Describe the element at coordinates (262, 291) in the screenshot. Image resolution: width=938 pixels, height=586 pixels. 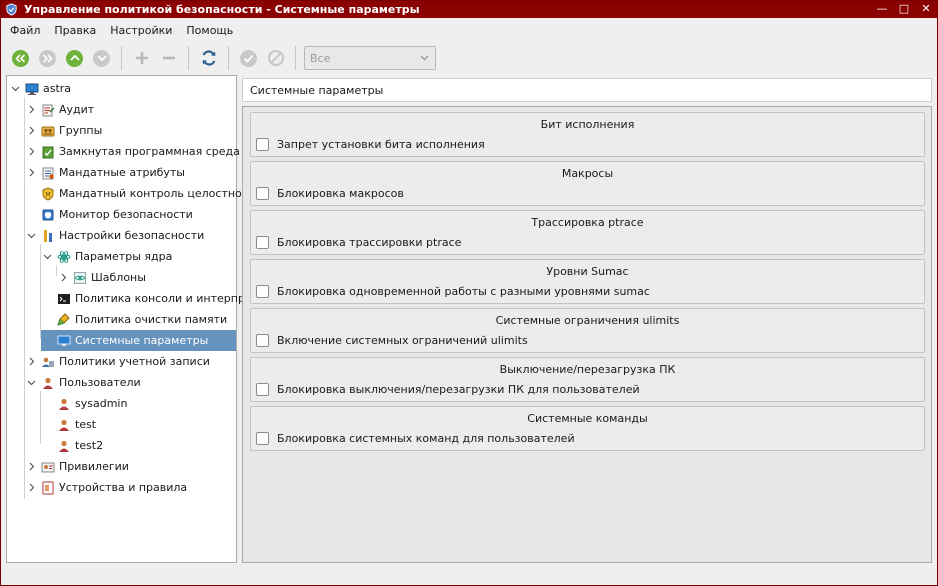
I see `sumac-checkbox` at that location.